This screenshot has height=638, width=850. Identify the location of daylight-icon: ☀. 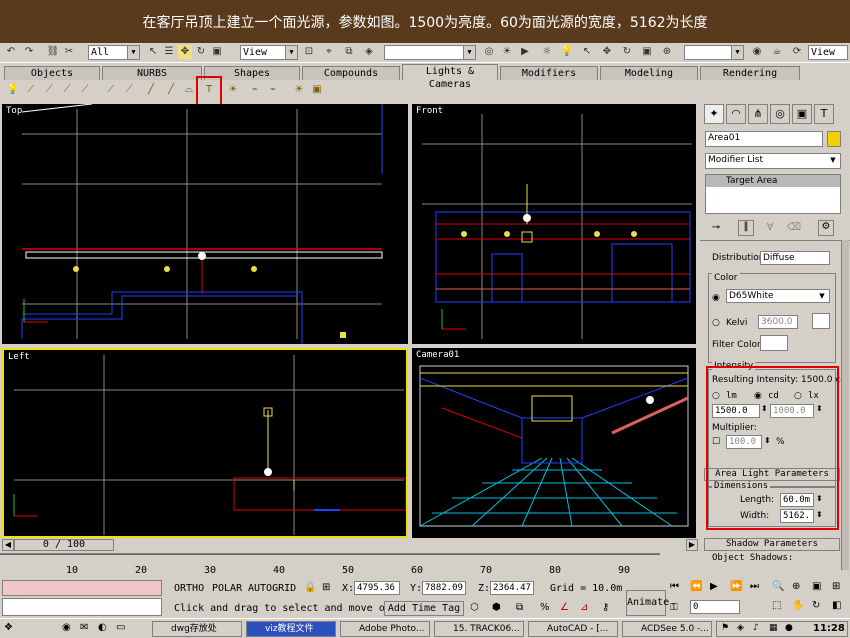
(299, 90).